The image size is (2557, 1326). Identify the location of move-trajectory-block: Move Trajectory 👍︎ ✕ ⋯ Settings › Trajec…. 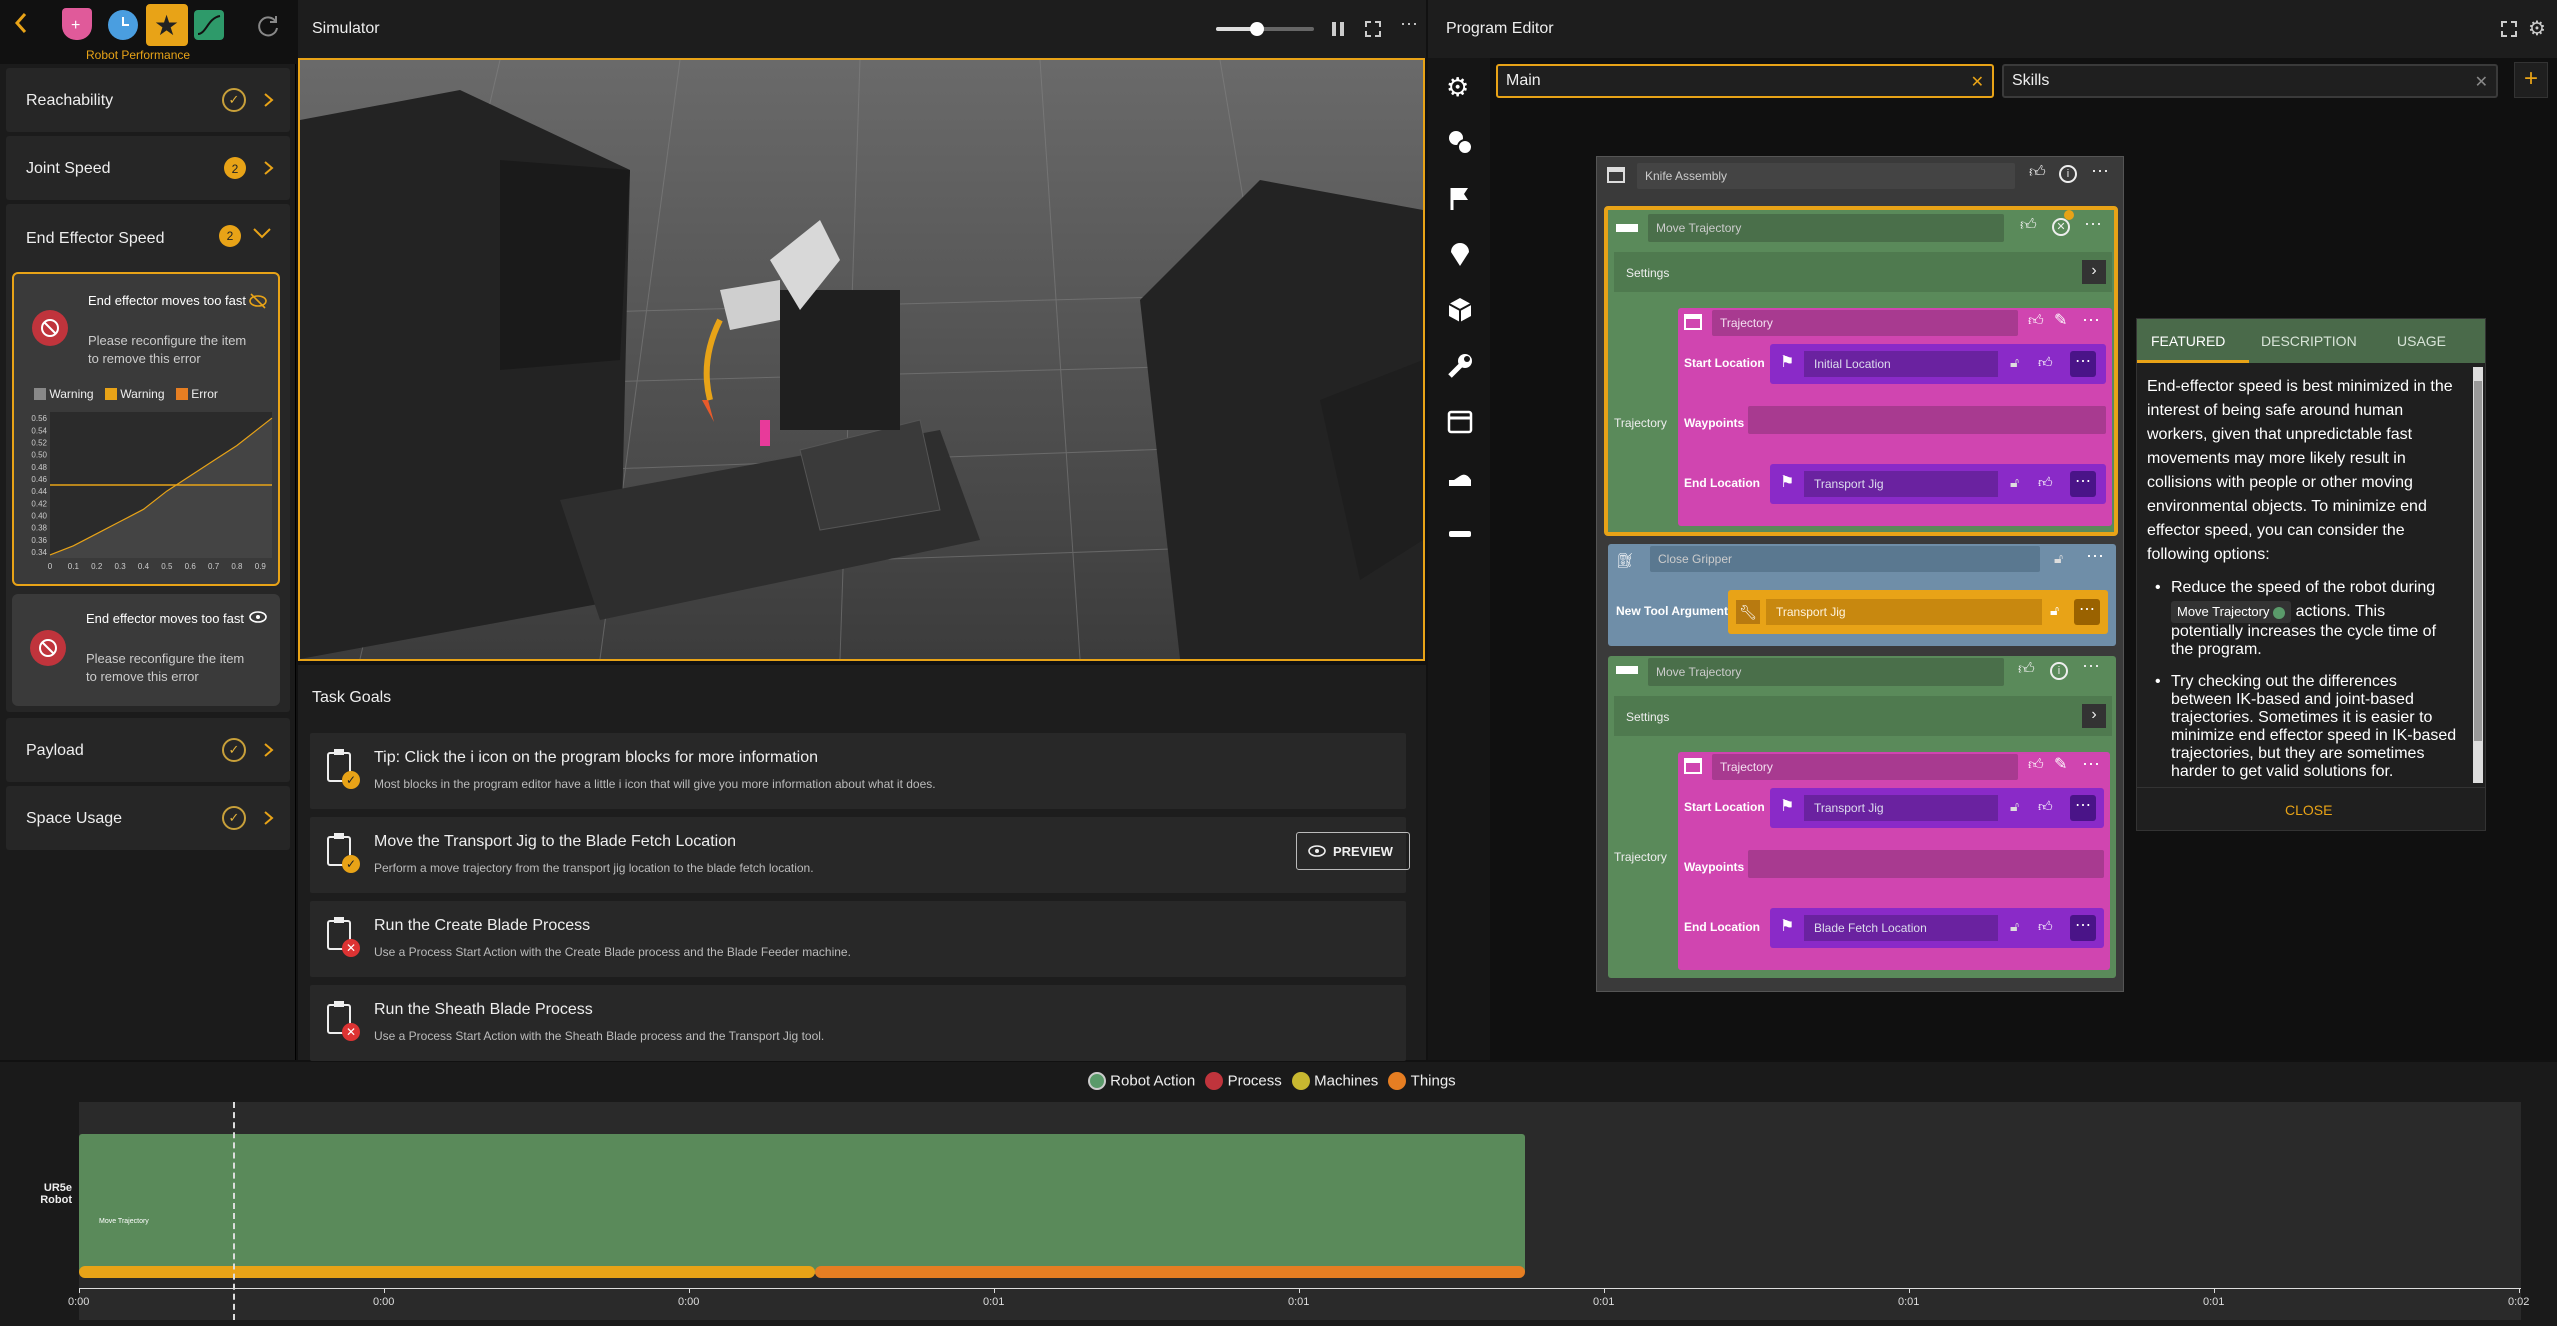
(1861, 371).